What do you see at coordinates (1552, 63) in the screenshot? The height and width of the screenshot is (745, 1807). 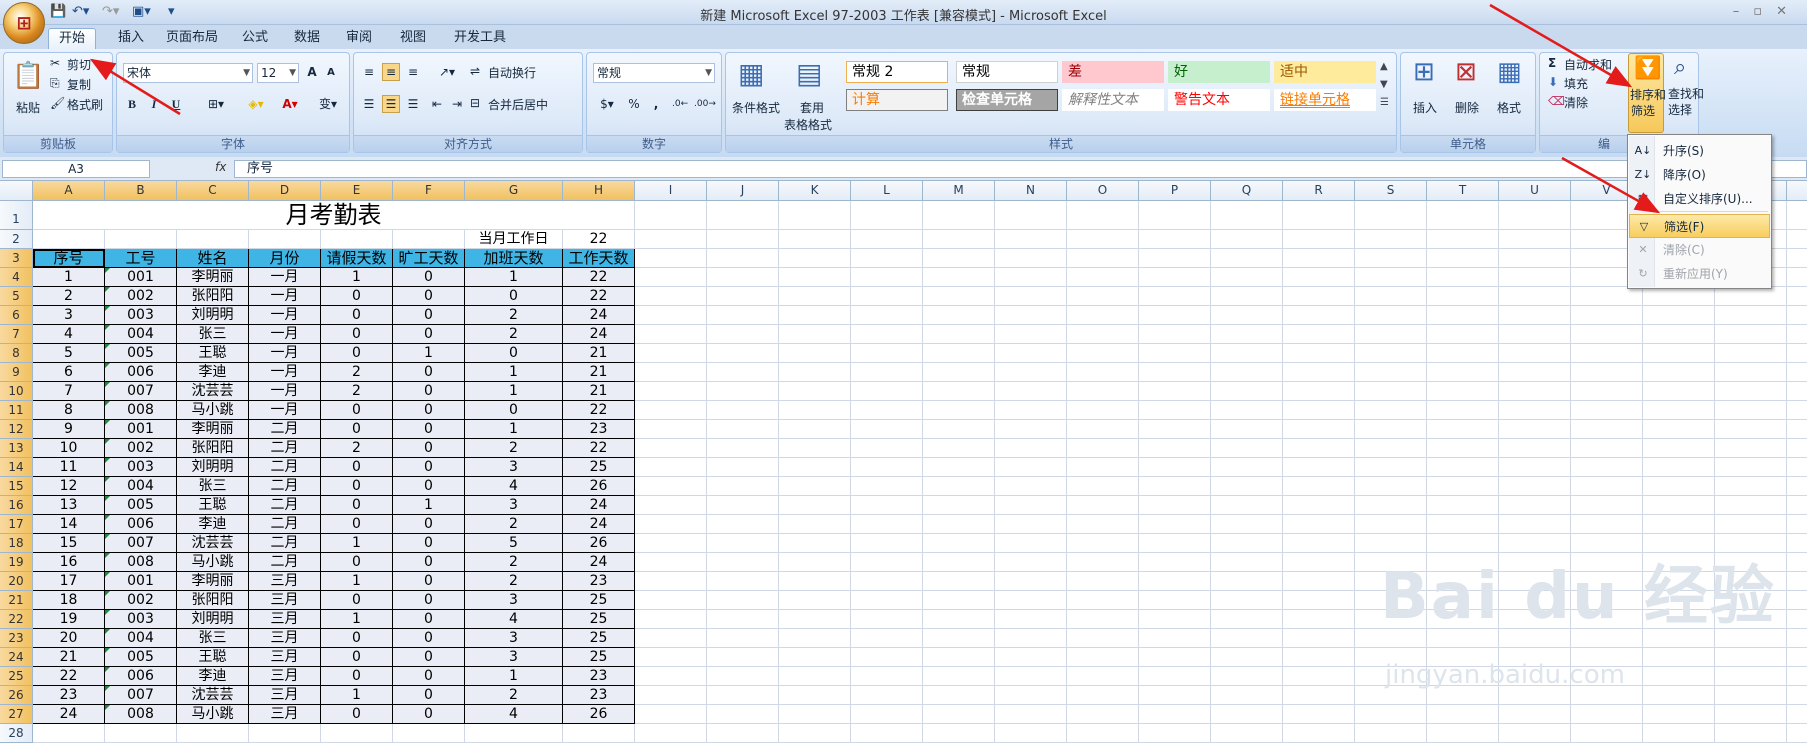 I see `sigma-icon: Σ` at bounding box center [1552, 63].